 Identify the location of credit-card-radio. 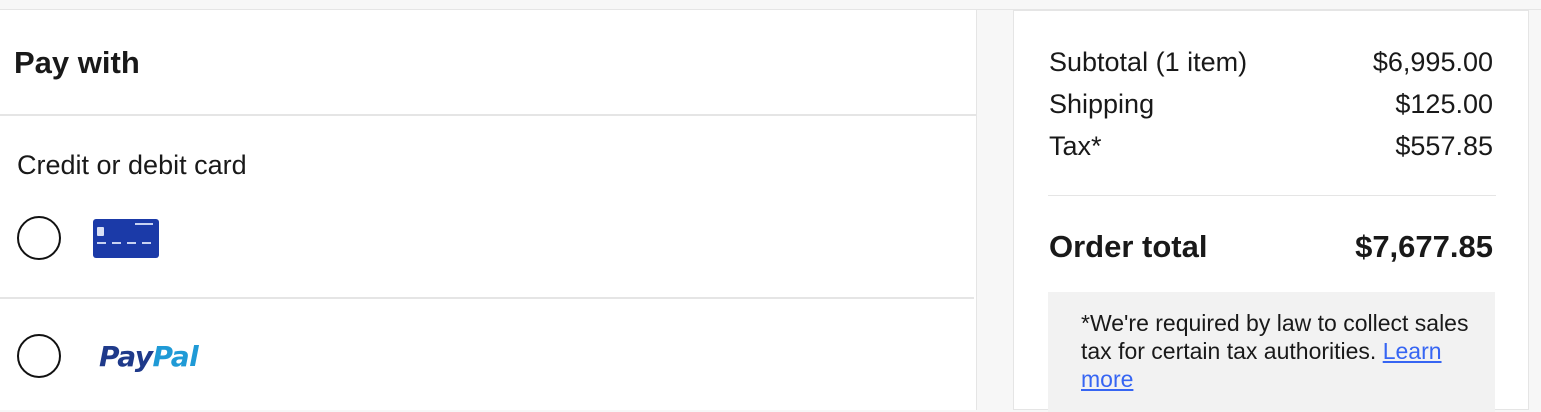
(39, 238).